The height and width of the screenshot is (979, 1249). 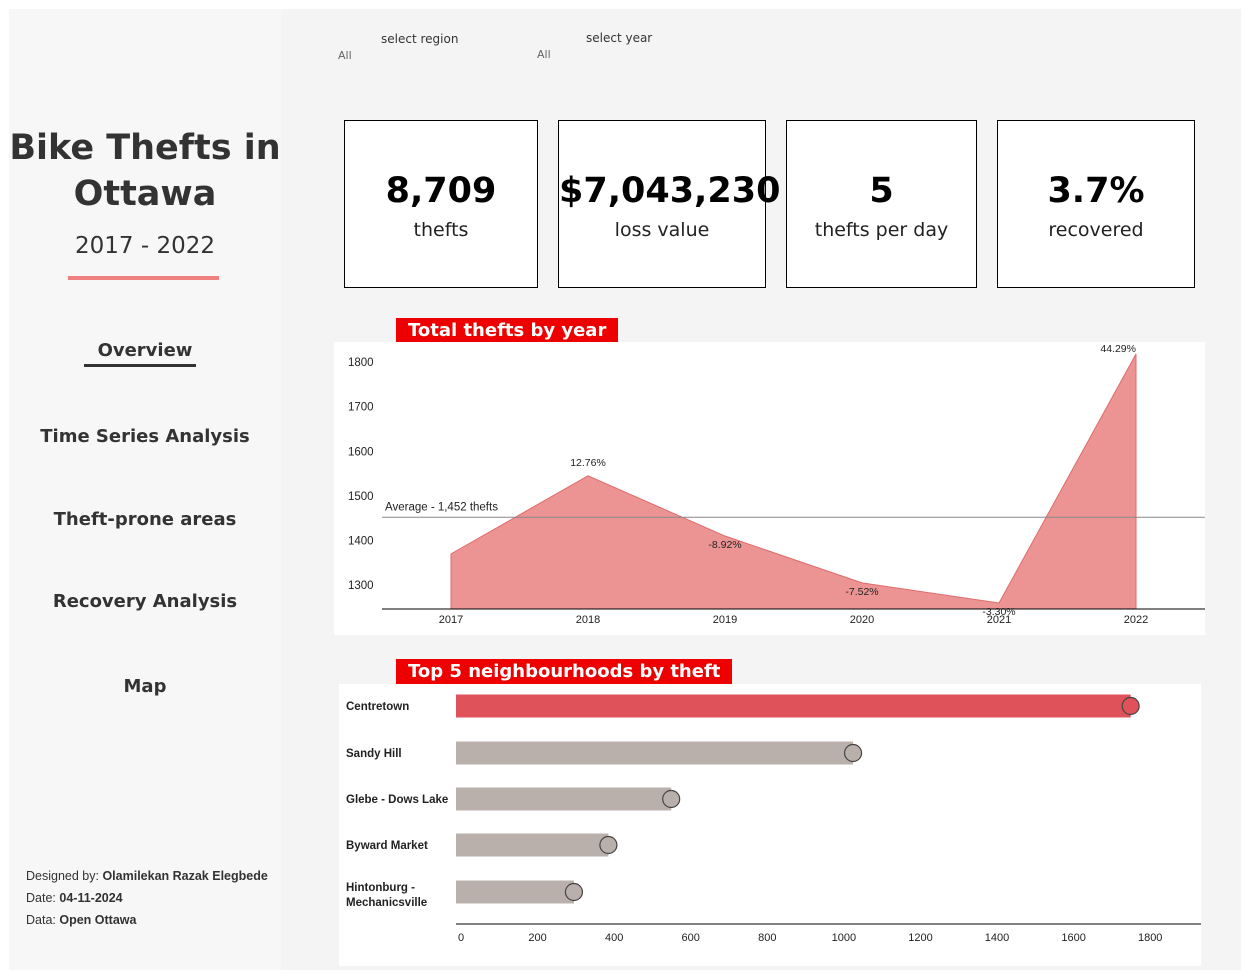 I want to click on x-tick-label: 1000, so click(x=844, y=938).